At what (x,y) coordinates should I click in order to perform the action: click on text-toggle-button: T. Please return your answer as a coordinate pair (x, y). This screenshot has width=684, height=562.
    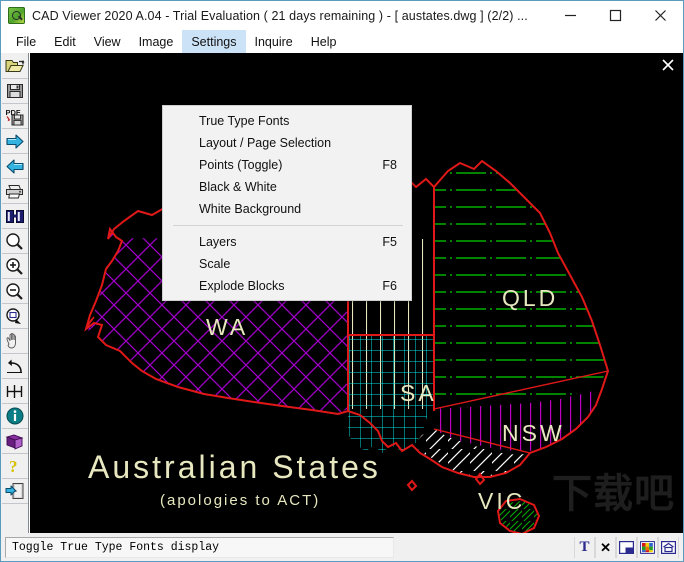
    Looking at the image, I should click on (585, 547).